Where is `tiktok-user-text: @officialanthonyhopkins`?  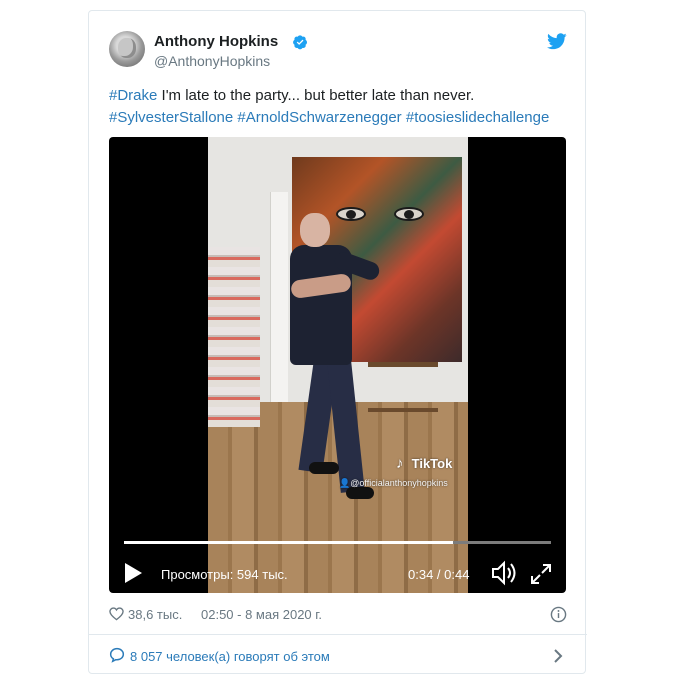
tiktok-user-text: @officialanthonyhopkins is located at coordinates (399, 483).